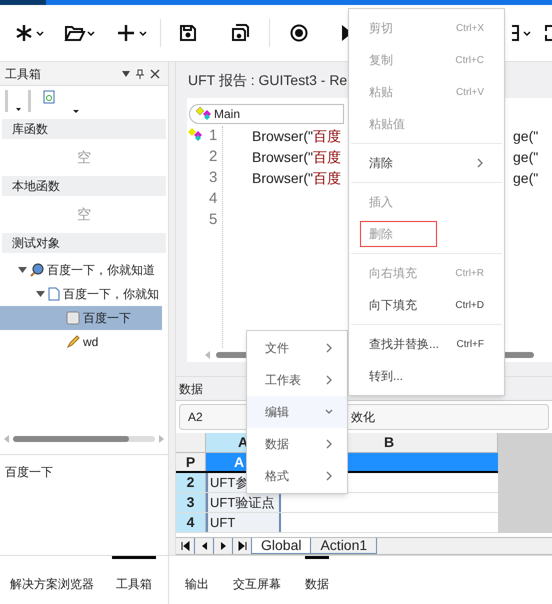 Image resolution: width=552 pixels, height=604 pixels. I want to click on shortcut-text: Ctrl+V, so click(470, 93).